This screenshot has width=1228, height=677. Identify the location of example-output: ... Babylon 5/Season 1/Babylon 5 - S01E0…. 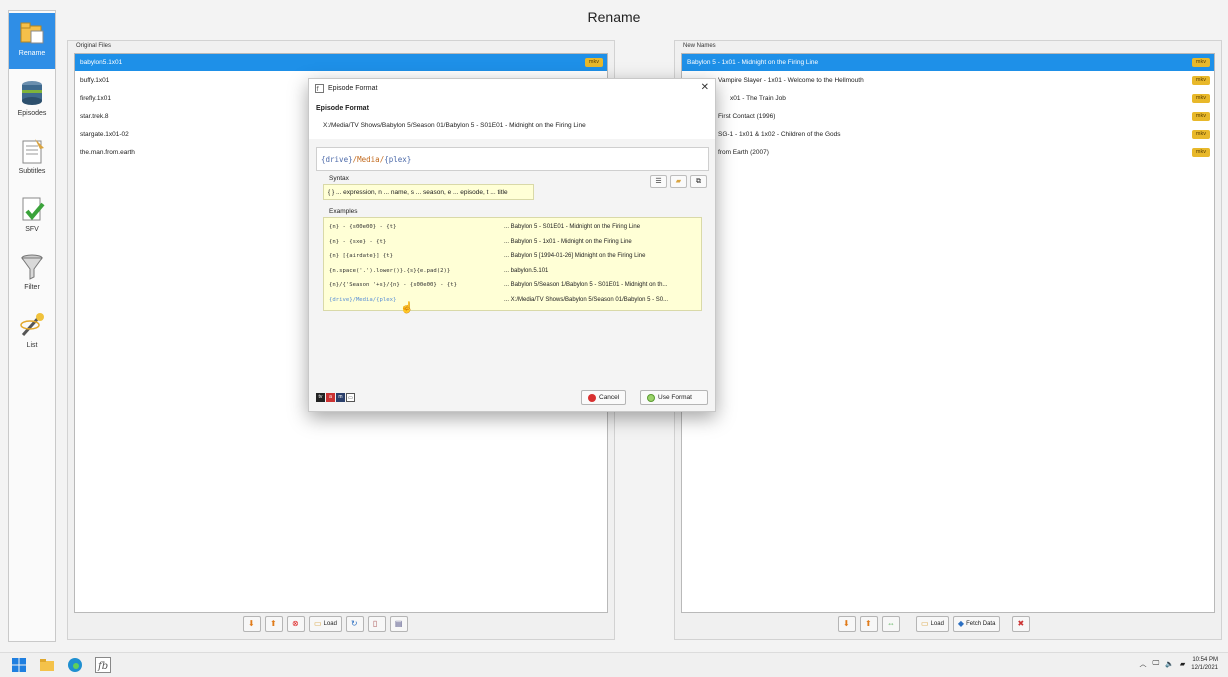
(586, 285).